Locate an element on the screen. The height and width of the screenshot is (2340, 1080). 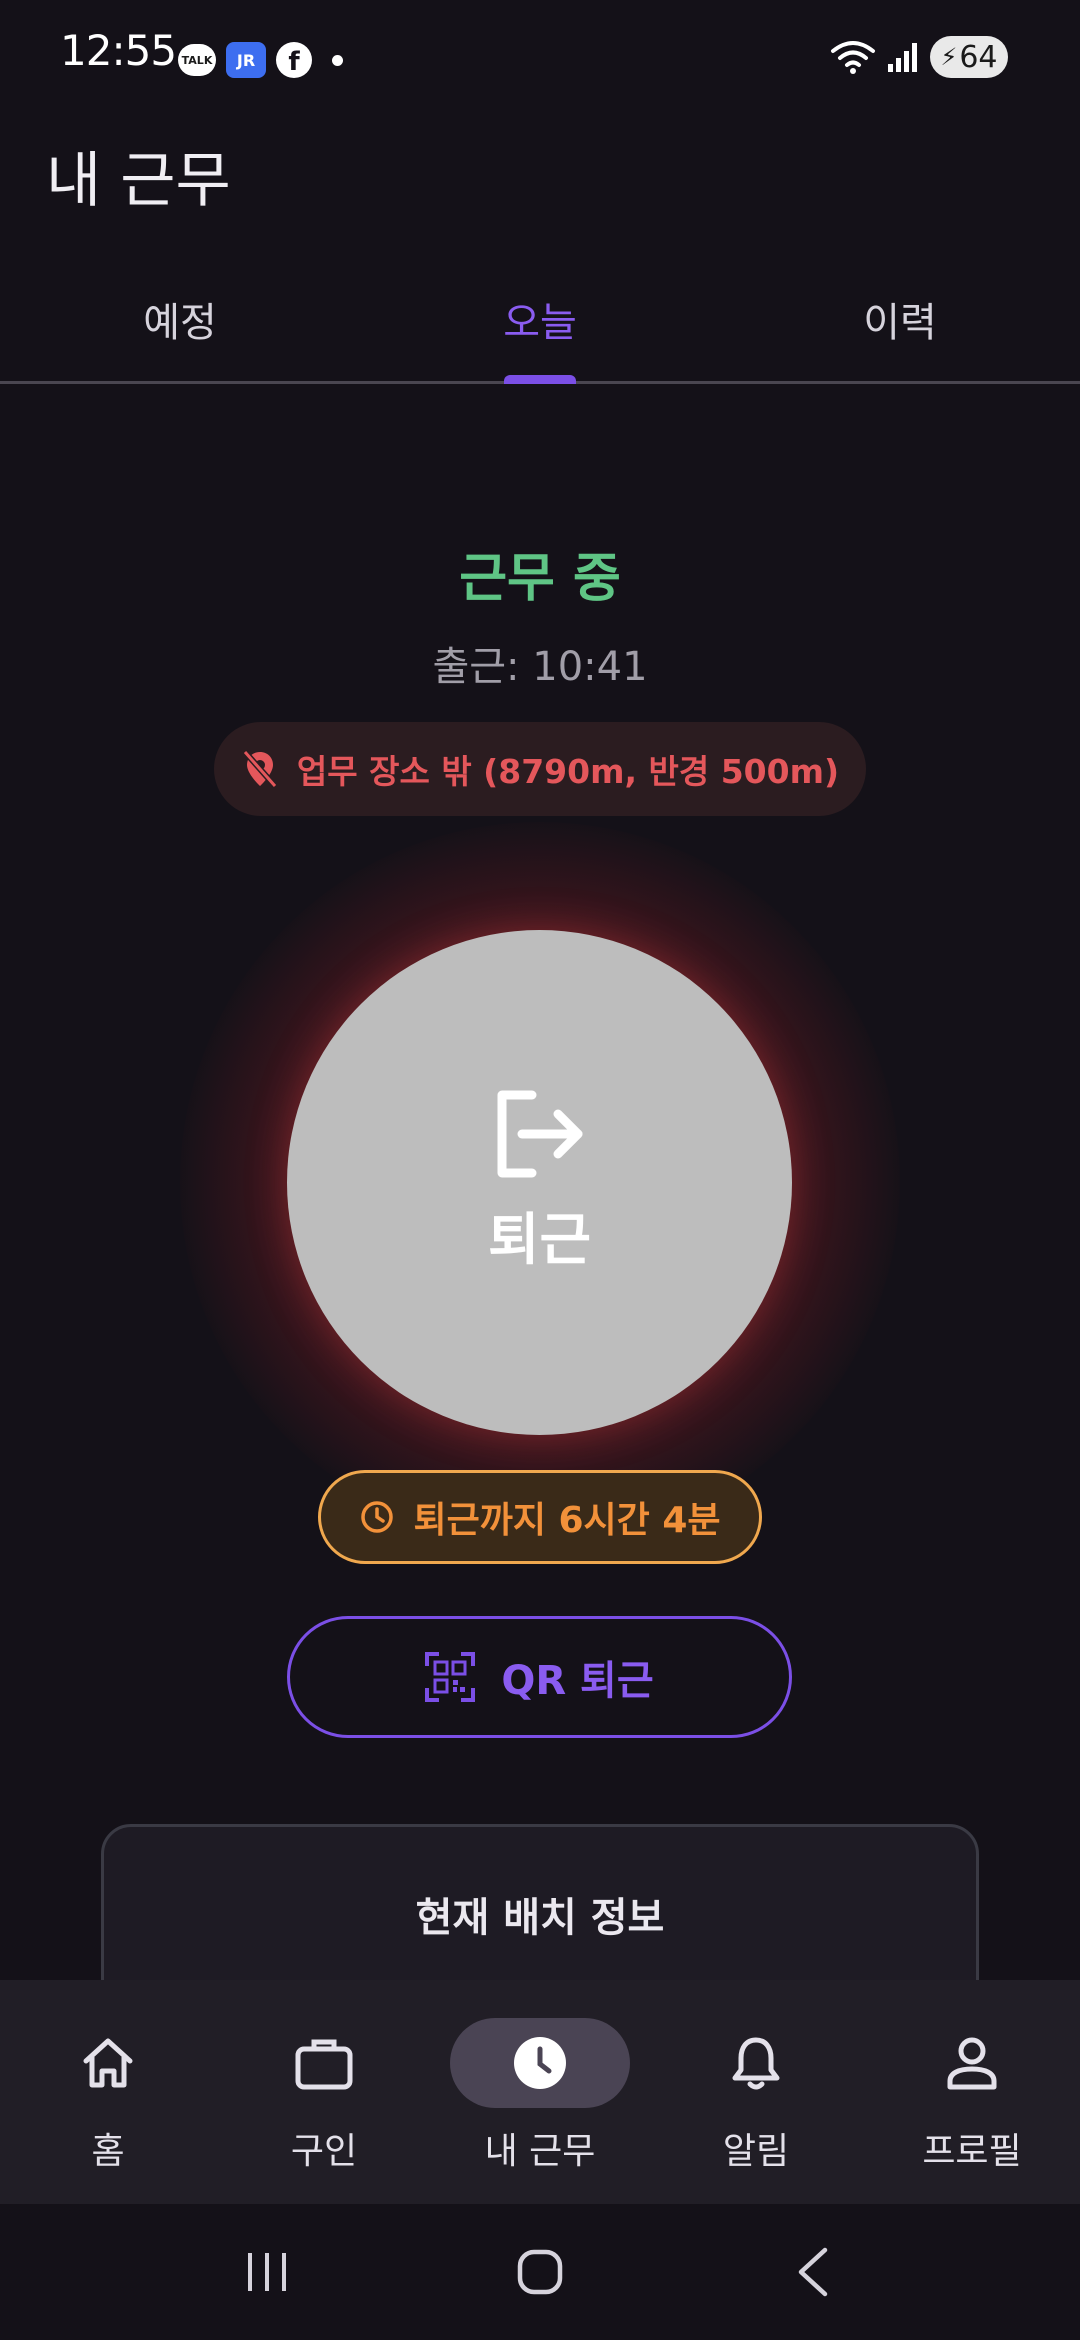
person-icon is located at coordinates (972, 2063).